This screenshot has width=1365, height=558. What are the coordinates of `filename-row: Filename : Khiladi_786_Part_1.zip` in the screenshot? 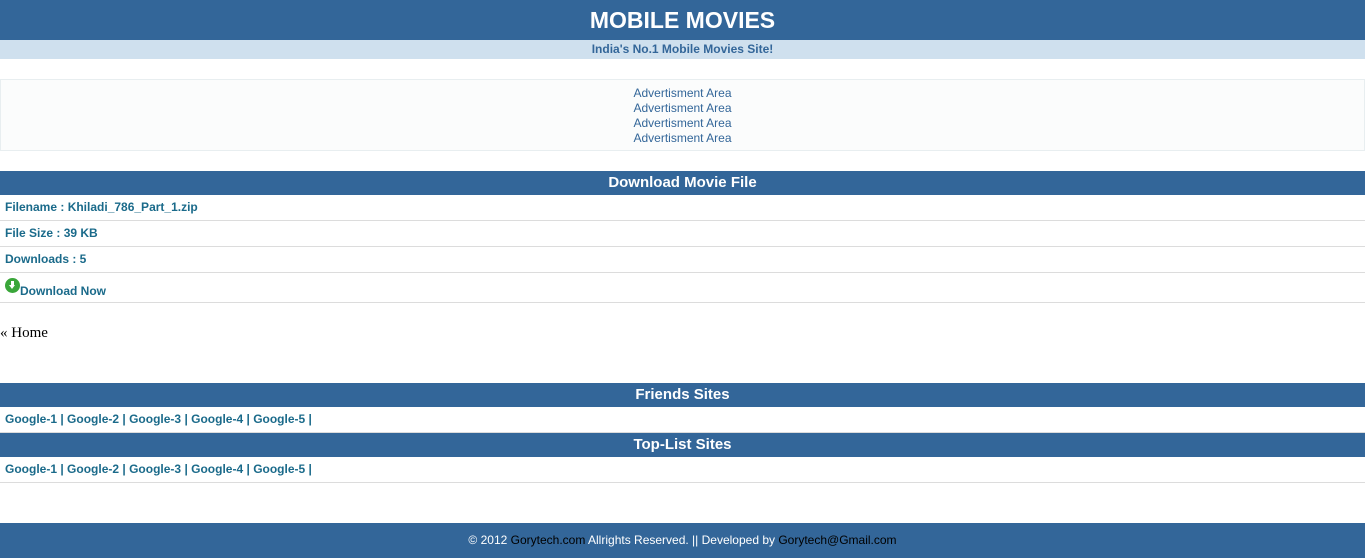 It's located at (682, 208).